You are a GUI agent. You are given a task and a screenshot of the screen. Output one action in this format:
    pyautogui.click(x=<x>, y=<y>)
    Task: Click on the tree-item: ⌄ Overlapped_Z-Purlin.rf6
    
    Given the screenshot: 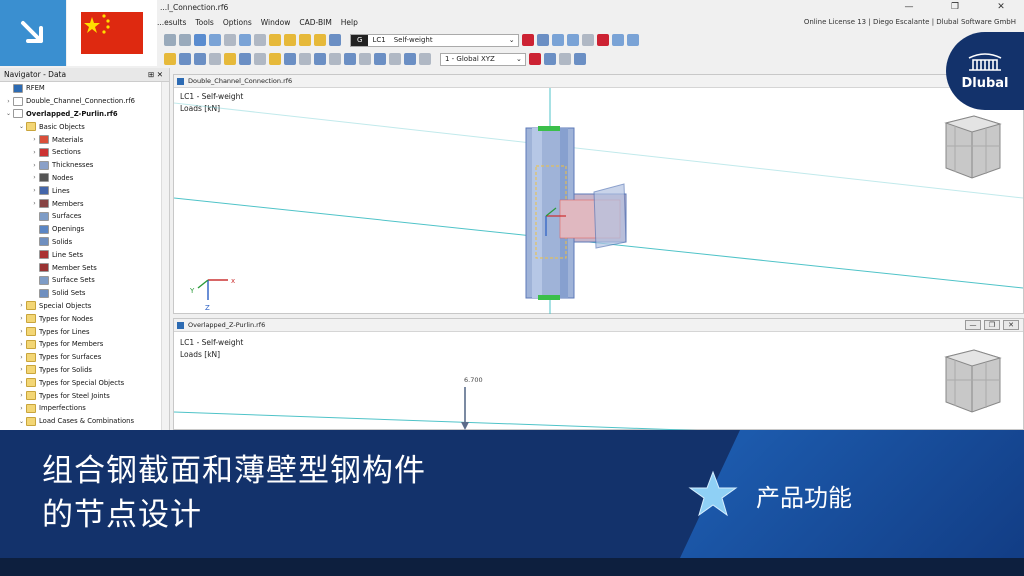 What is the action you would take?
    pyautogui.click(x=84, y=114)
    